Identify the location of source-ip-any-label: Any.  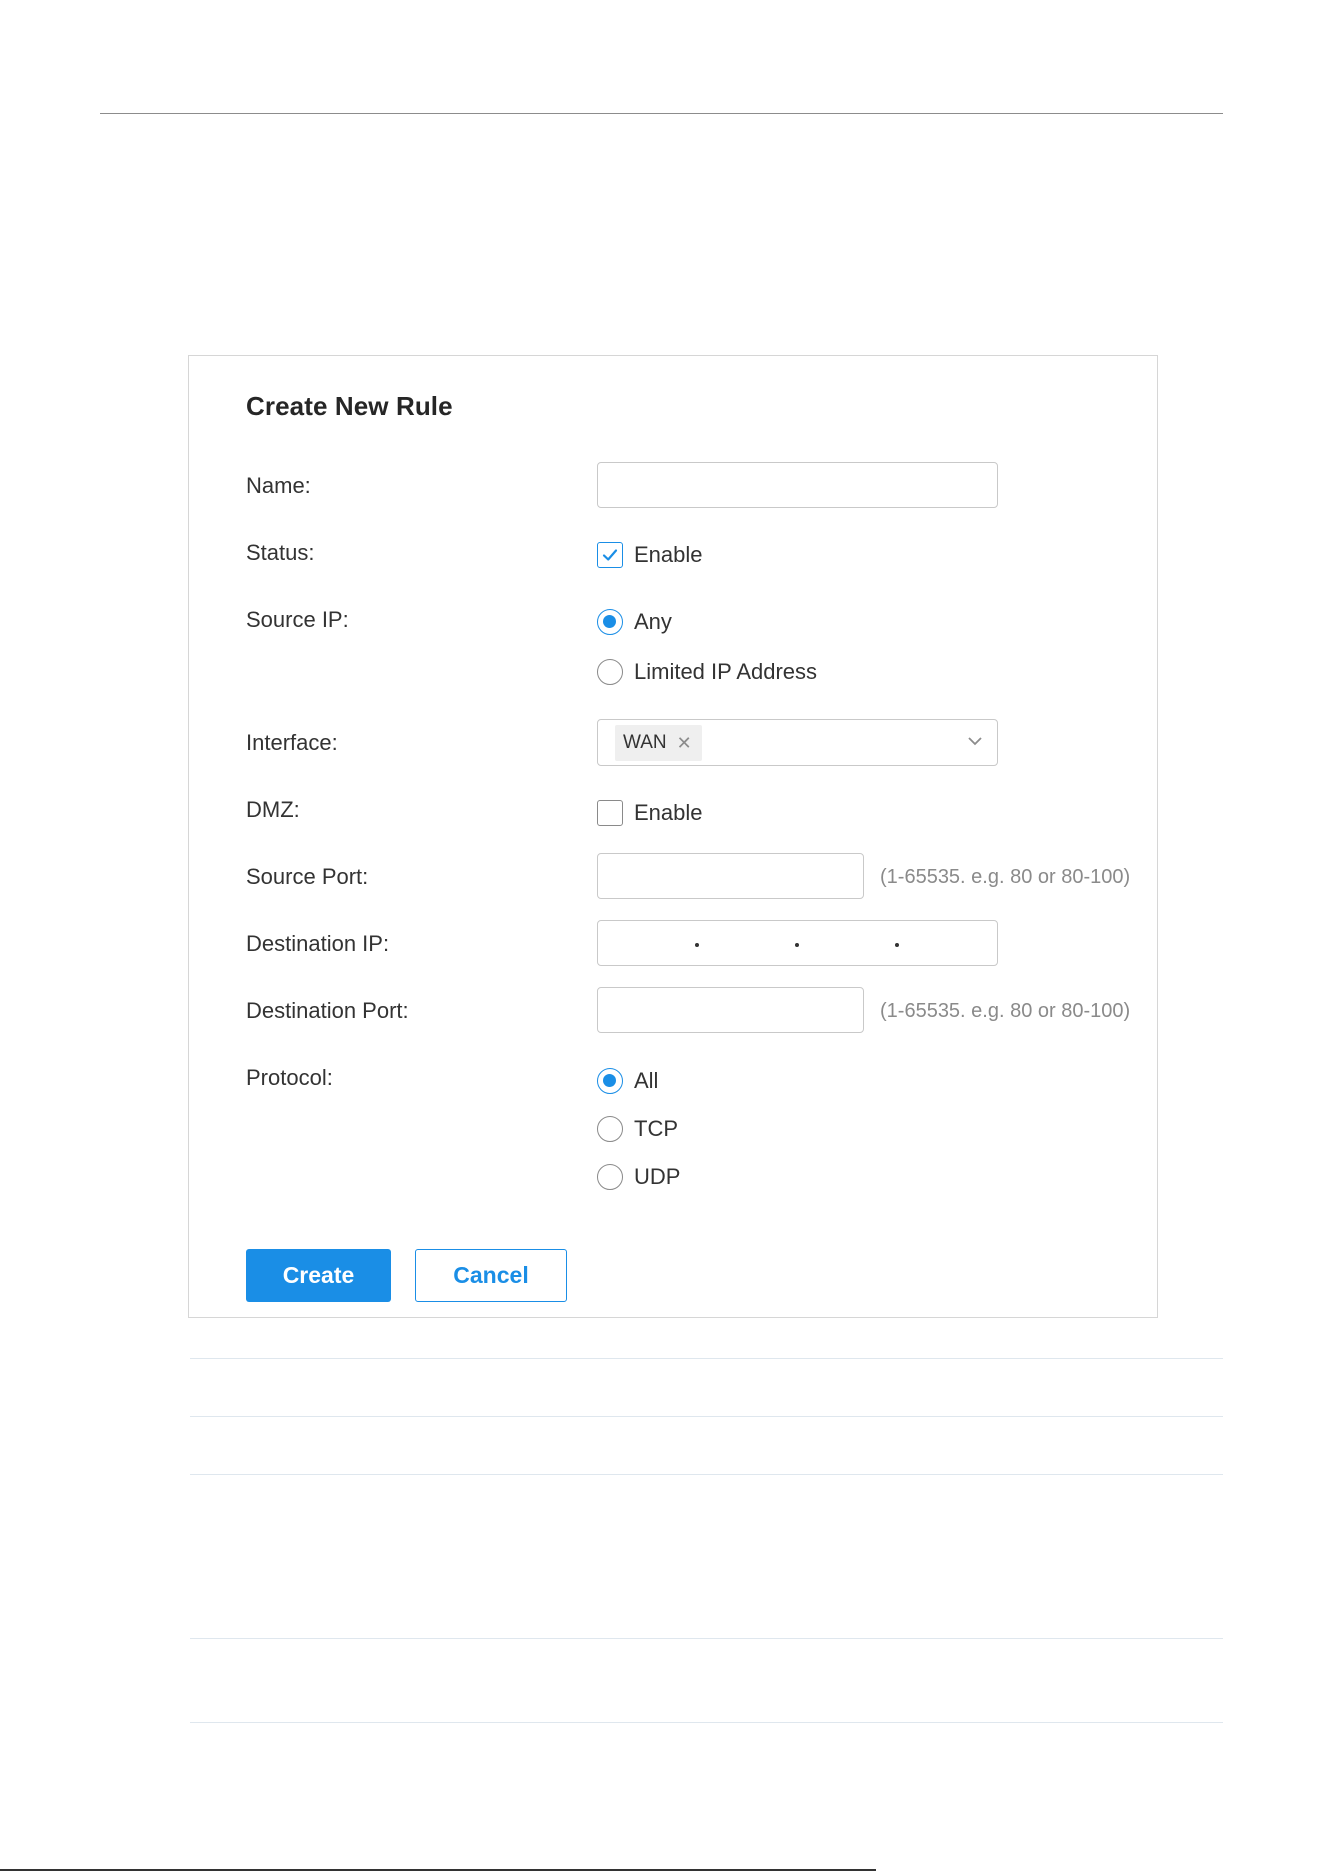
(653, 621).